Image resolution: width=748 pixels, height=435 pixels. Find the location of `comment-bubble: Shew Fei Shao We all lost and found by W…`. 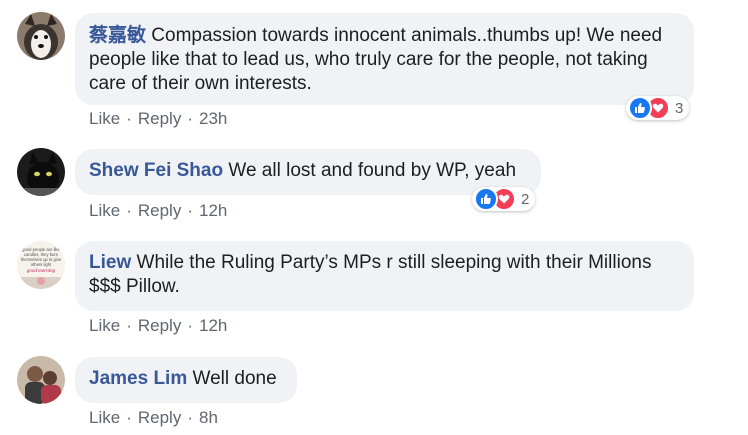

comment-bubble: Shew Fei Shao We all lost and found by W… is located at coordinates (308, 172).